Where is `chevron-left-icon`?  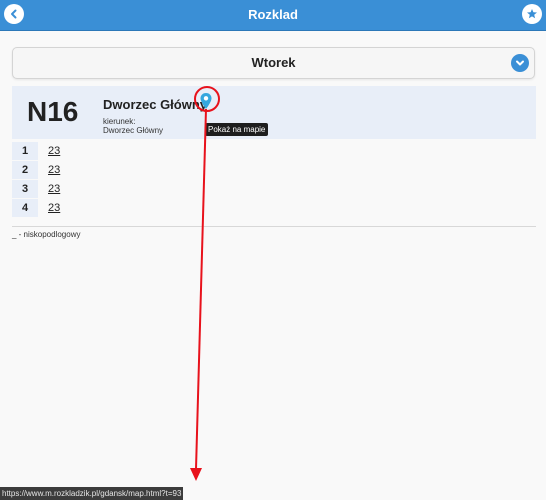
chevron-left-icon is located at coordinates (14, 14).